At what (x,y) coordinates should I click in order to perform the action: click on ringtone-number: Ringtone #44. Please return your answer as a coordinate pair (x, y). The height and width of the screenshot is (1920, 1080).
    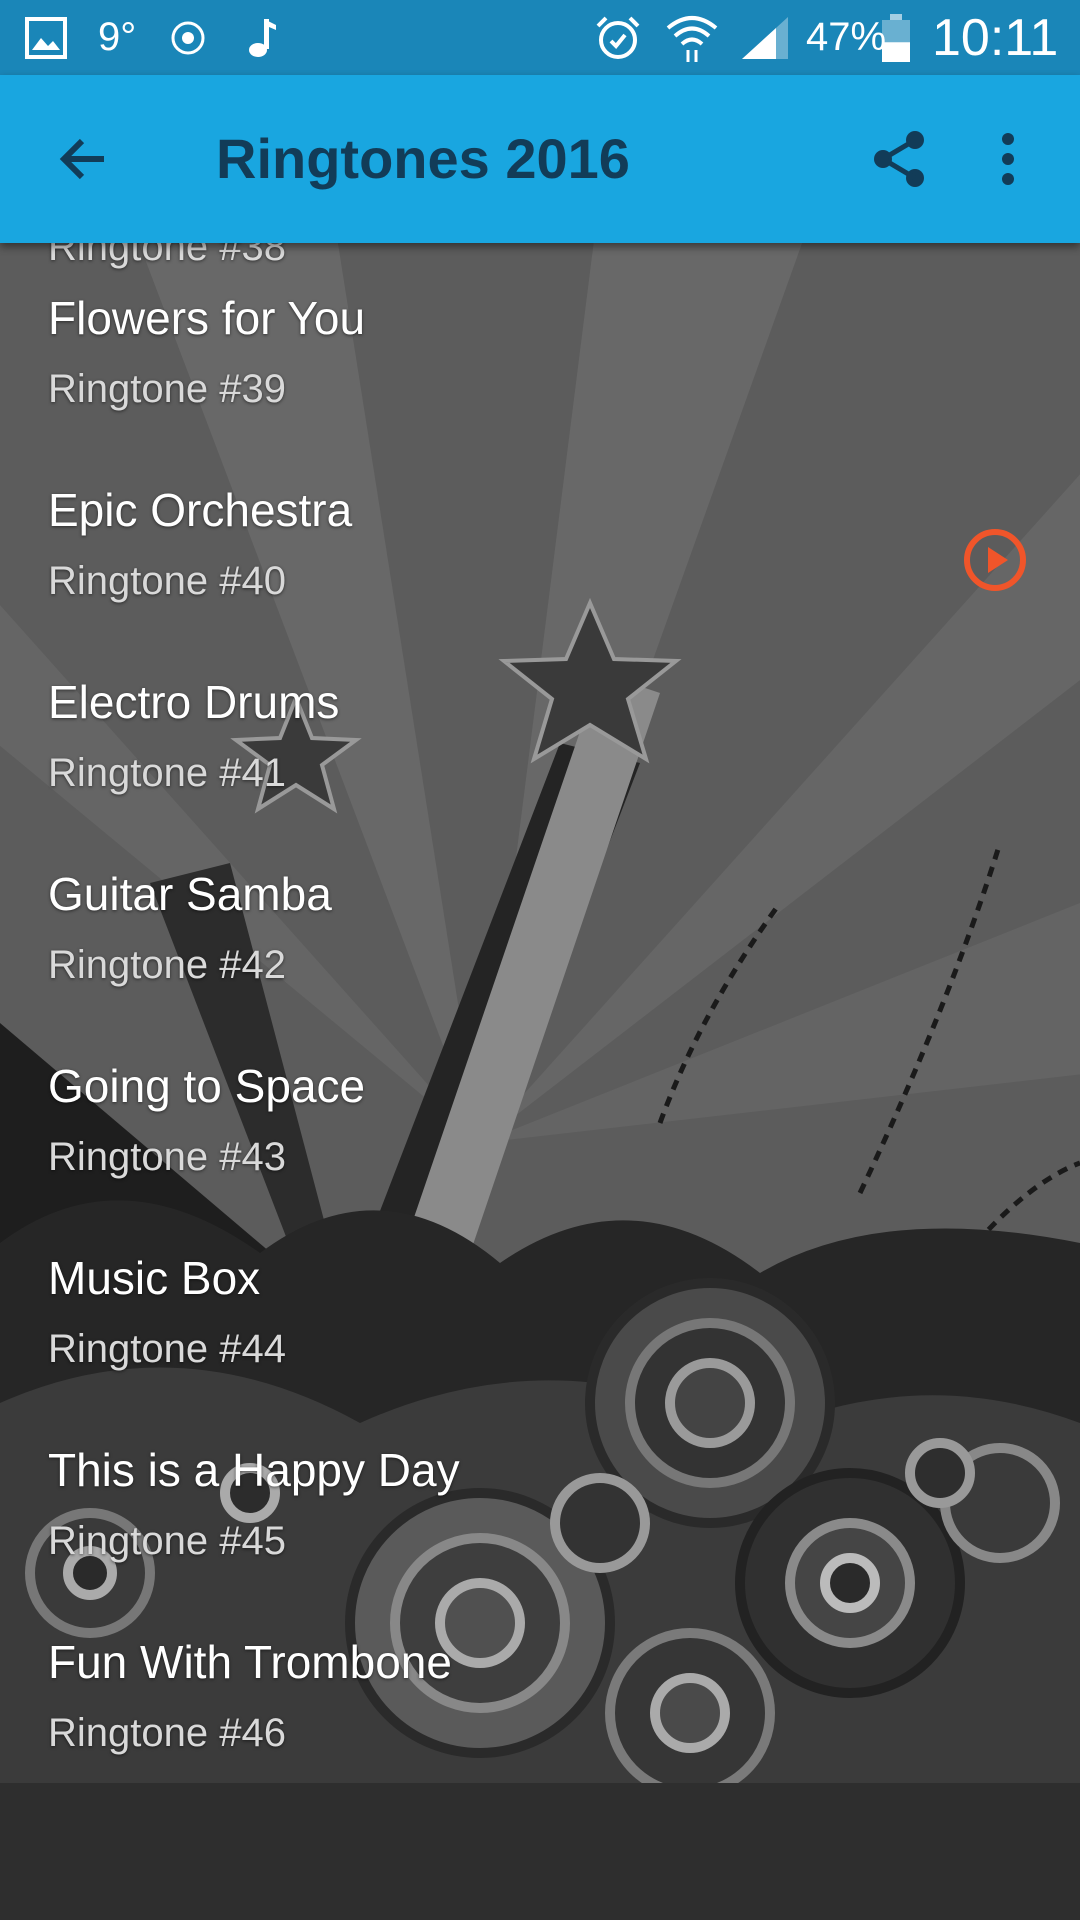
    Looking at the image, I should click on (167, 1349).